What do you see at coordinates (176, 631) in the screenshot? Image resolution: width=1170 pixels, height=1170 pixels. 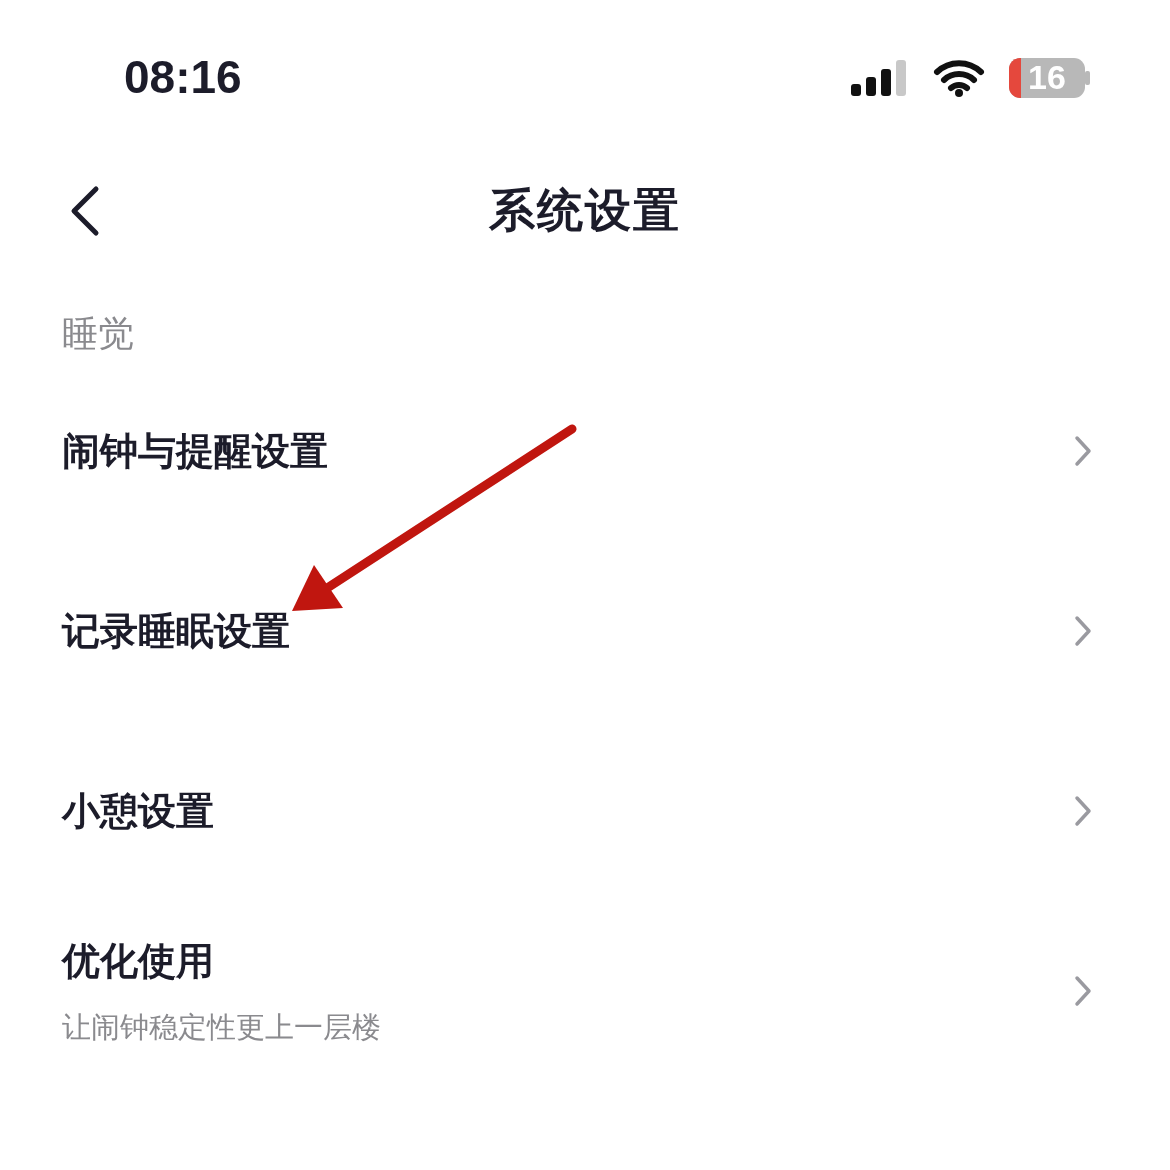 I see `item-label: 记录睡眠设置` at bounding box center [176, 631].